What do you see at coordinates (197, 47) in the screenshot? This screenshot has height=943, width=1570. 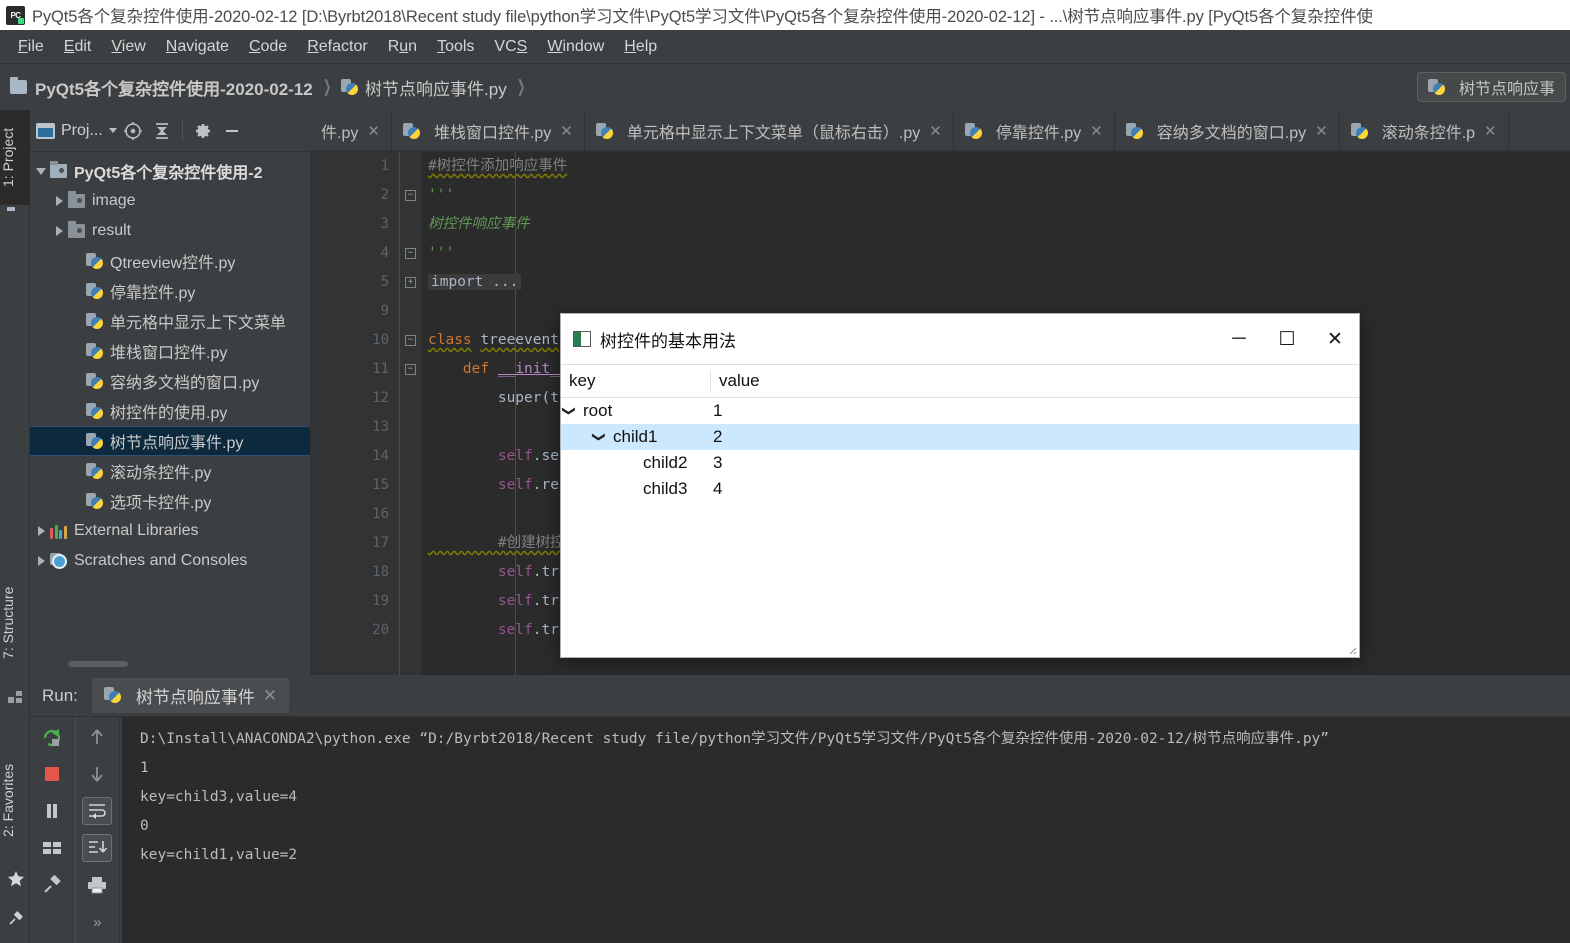 I see `menu-item-navigate: Navigate` at bounding box center [197, 47].